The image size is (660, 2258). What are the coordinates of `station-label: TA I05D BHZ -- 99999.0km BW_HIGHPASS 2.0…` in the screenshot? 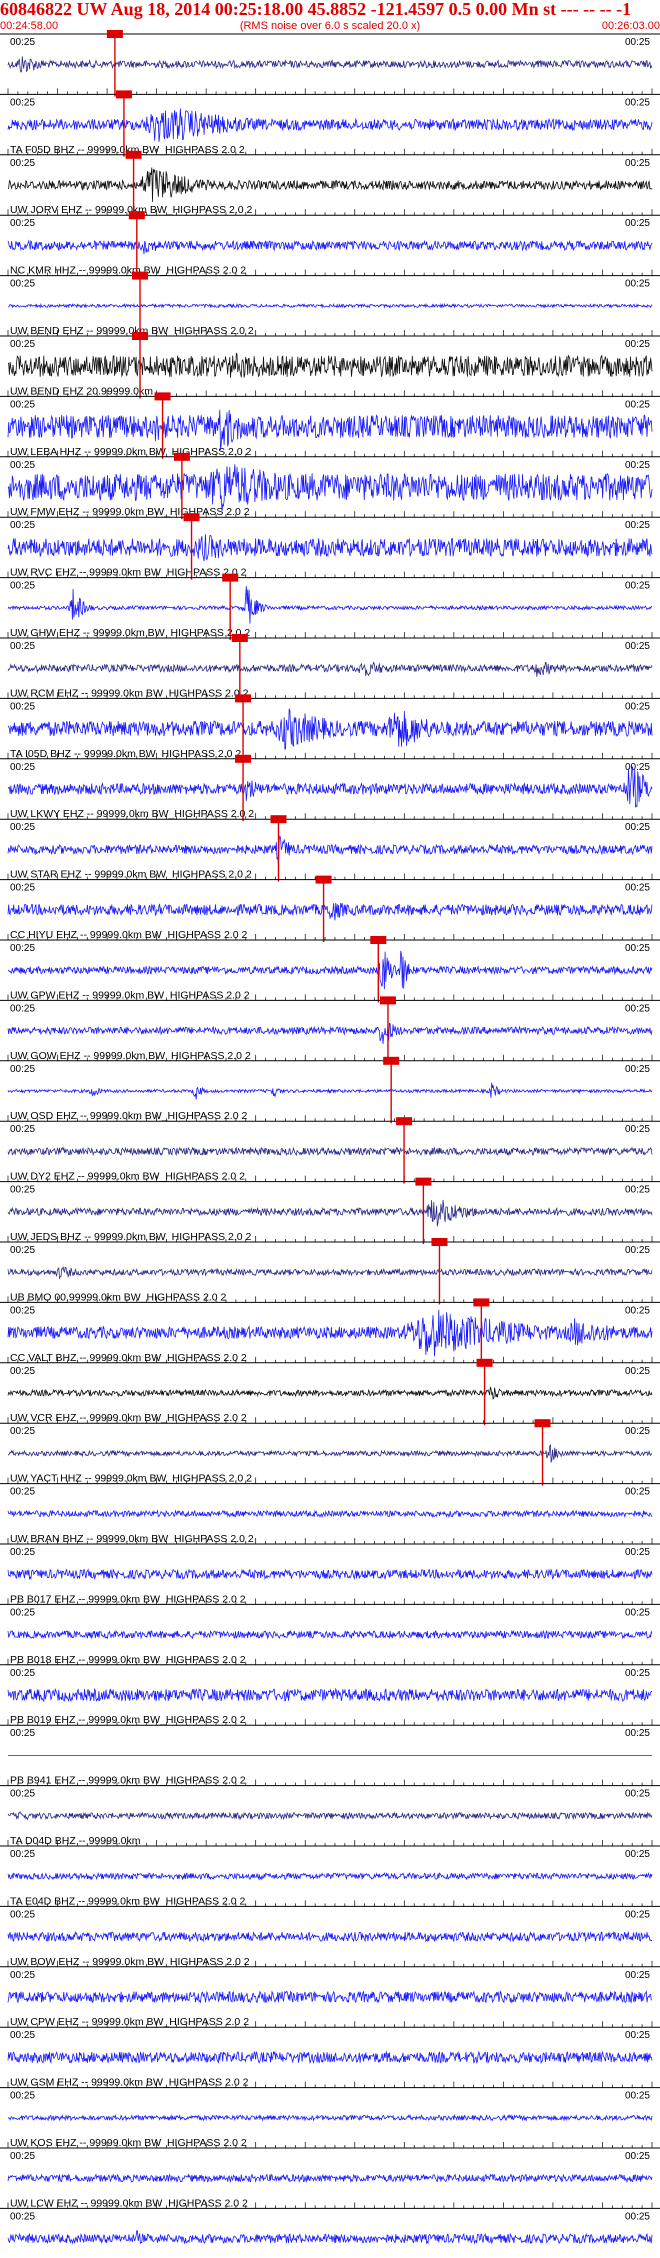 It's located at (125, 754).